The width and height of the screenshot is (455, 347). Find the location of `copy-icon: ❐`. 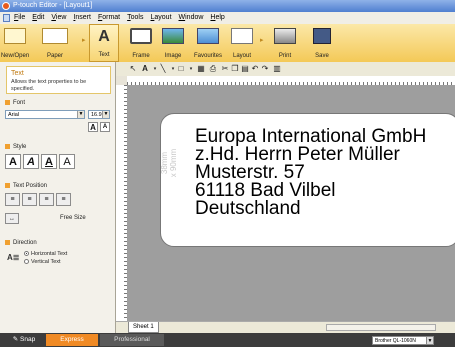

copy-icon: ❐ is located at coordinates (235, 69).